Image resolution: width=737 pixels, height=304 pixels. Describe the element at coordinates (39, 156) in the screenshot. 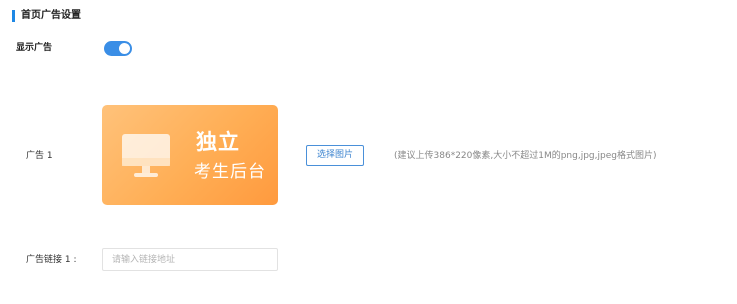

I see `ad1-label: 广告 1` at that location.